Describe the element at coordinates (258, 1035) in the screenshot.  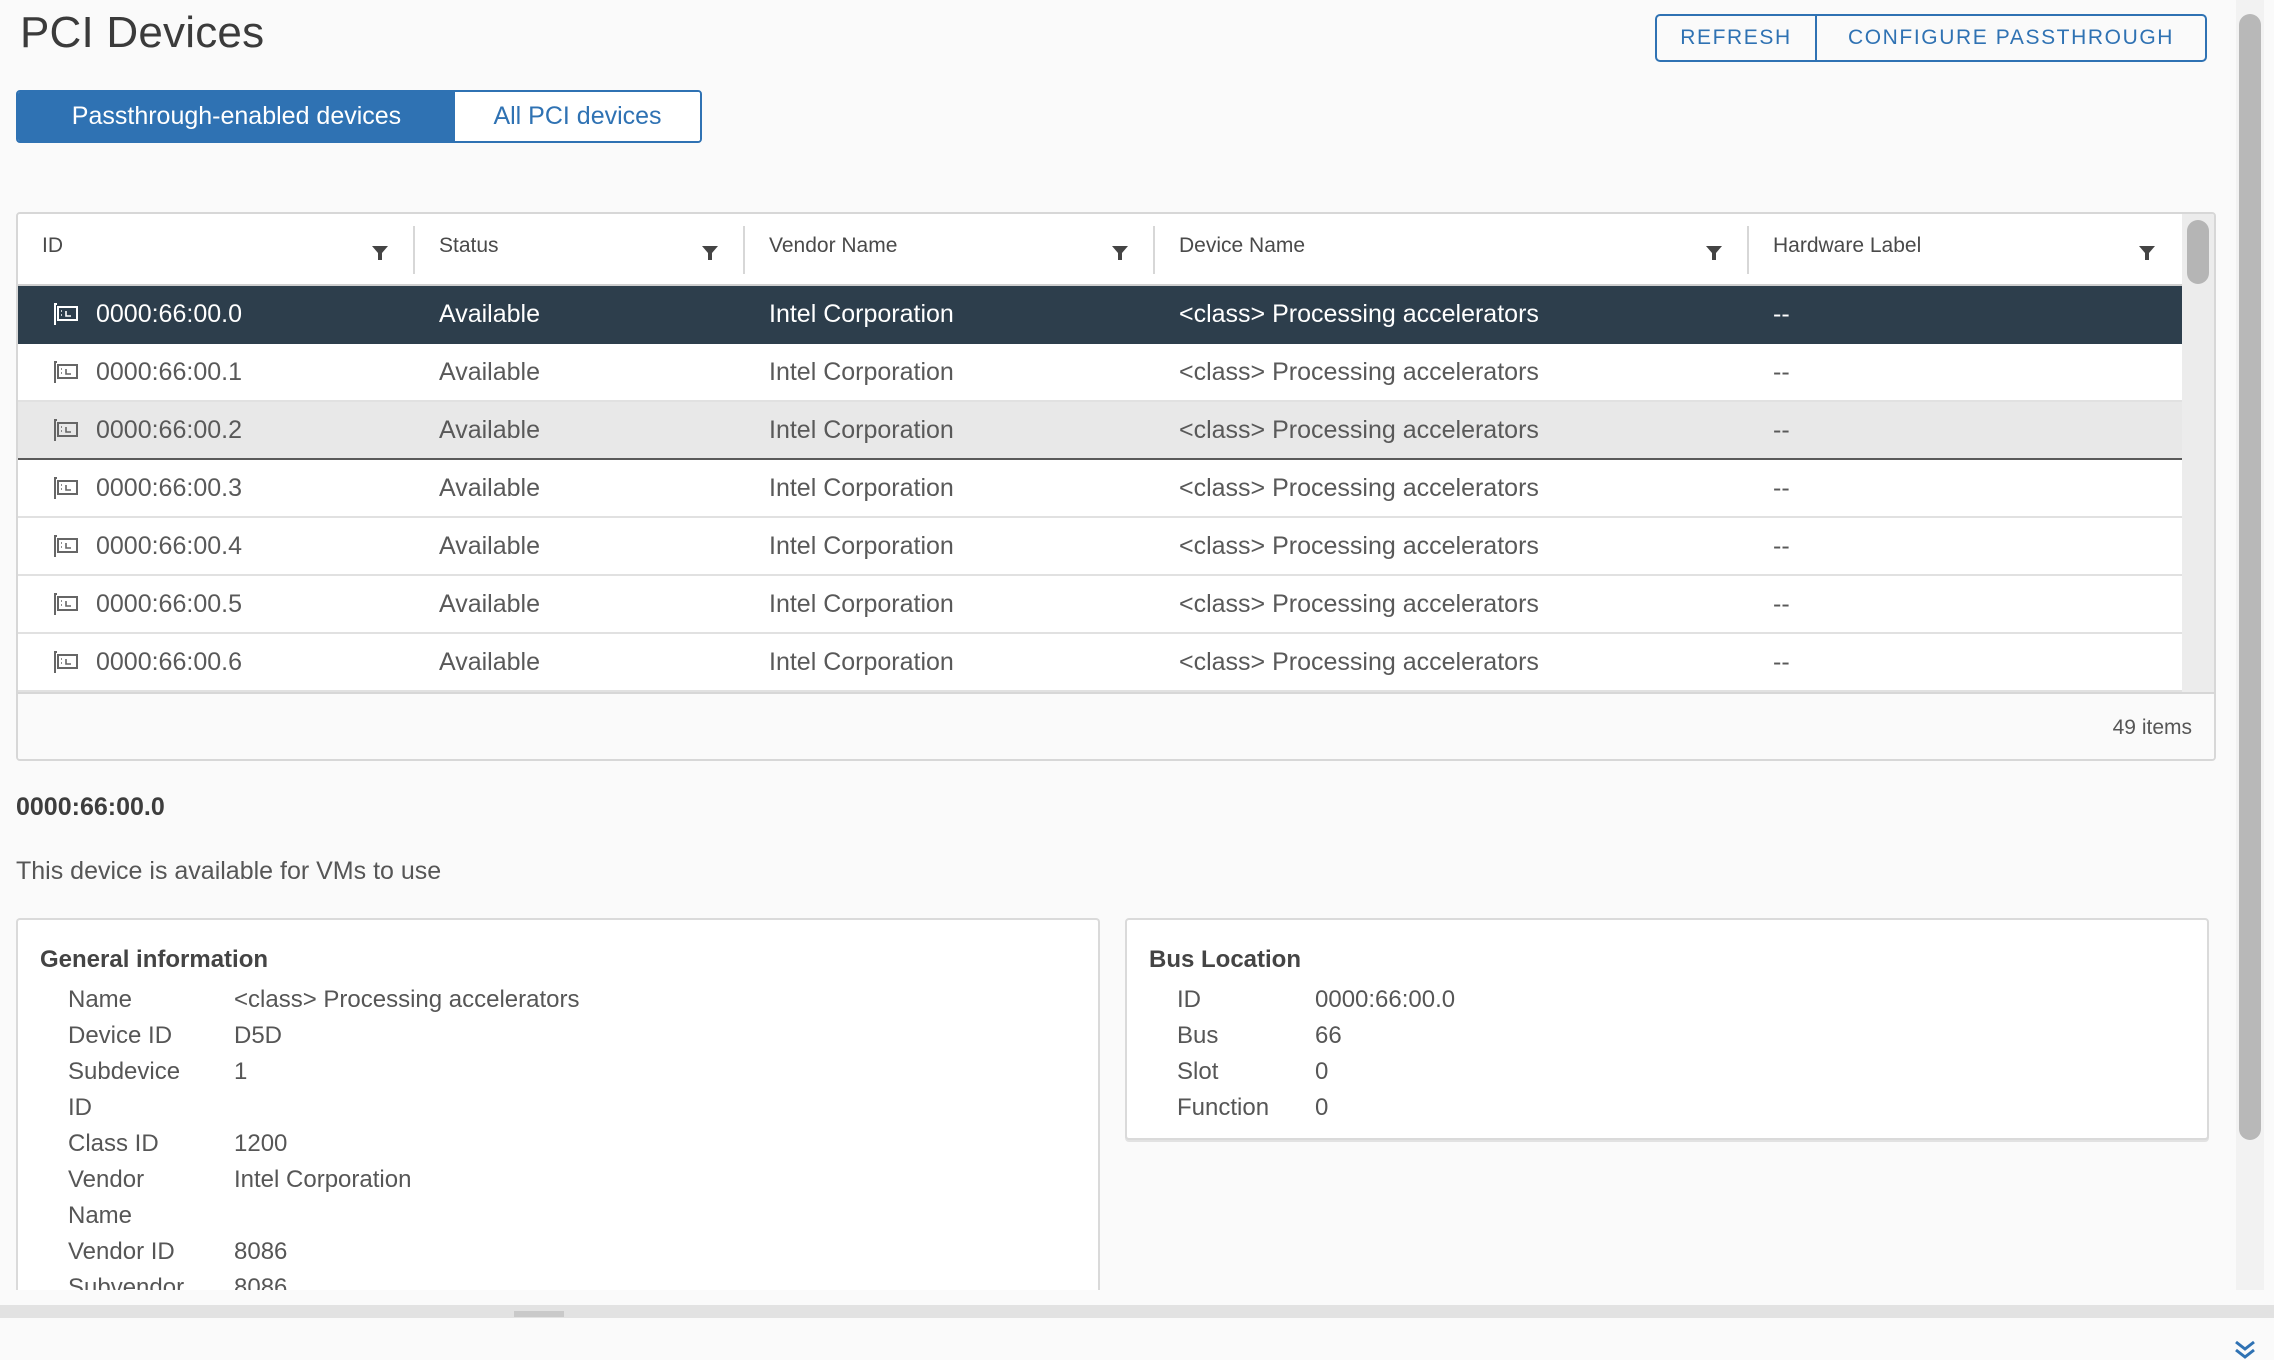
I see `field-value: D5D` at that location.